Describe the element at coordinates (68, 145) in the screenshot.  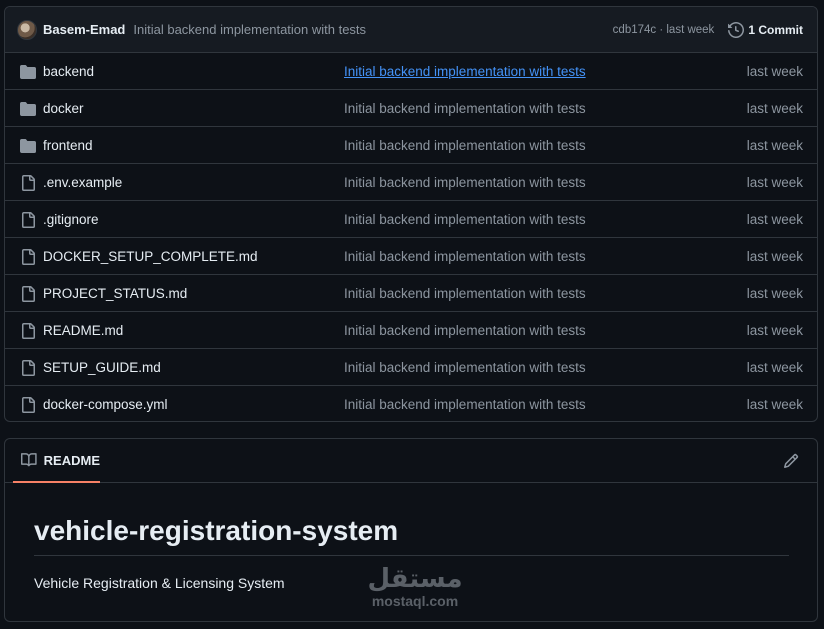
I see `file-name: frontend` at that location.